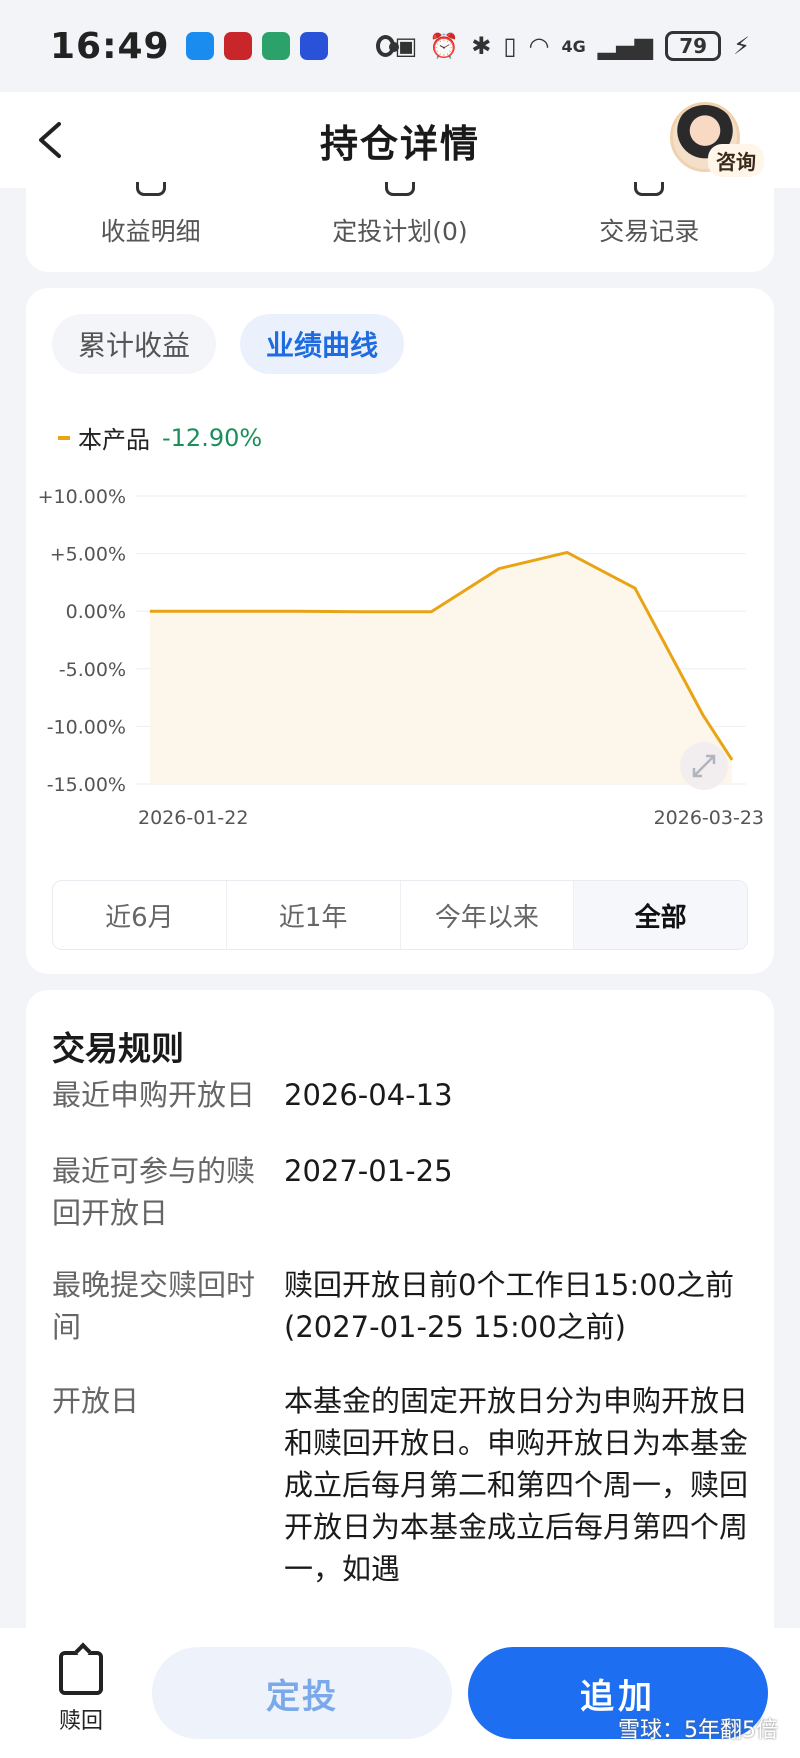 The width and height of the screenshot is (800, 1758). What do you see at coordinates (539, 46) in the screenshot?
I see `wifi-icon: ◠` at bounding box center [539, 46].